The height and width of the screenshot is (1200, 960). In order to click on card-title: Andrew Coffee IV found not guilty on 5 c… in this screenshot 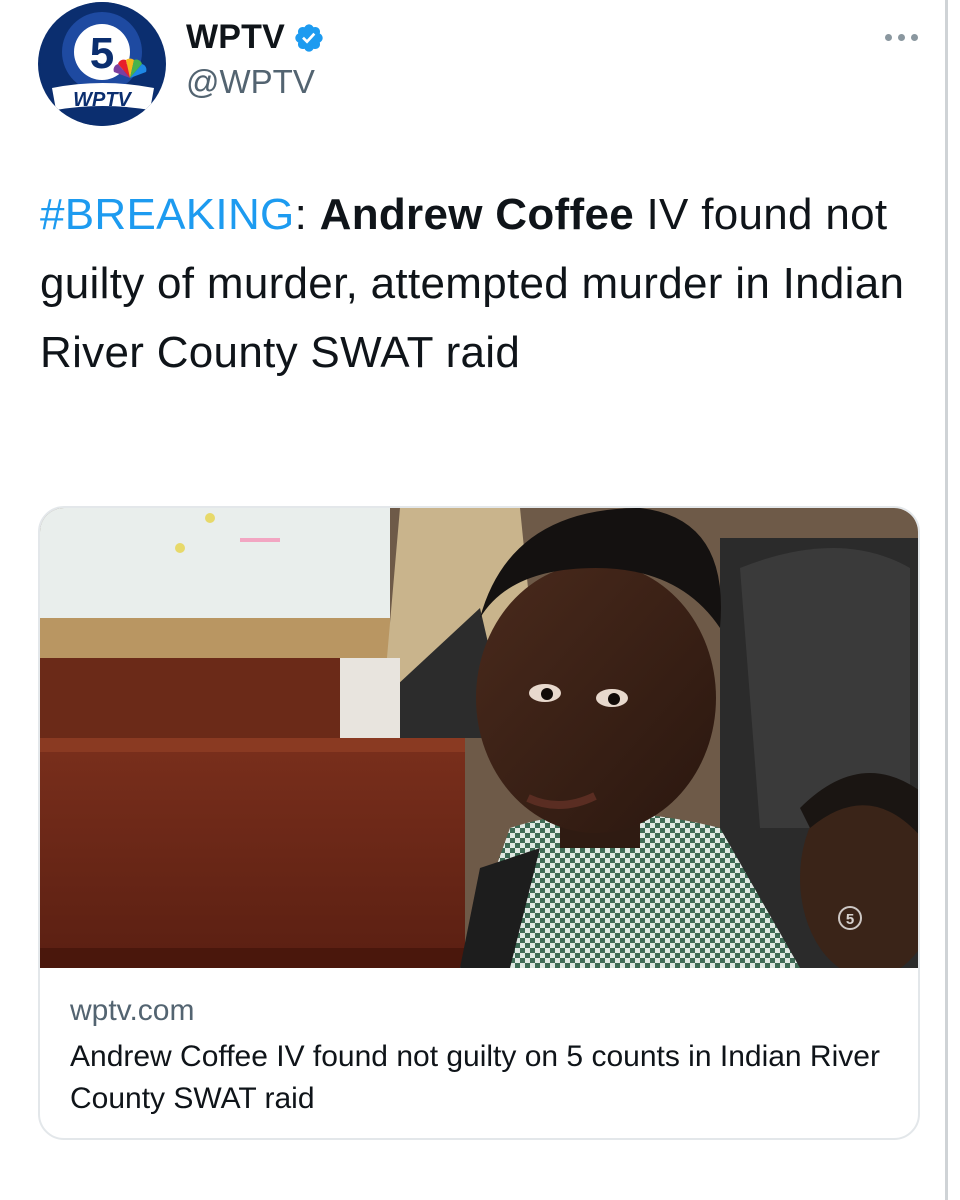, I will do `click(485, 1078)`.